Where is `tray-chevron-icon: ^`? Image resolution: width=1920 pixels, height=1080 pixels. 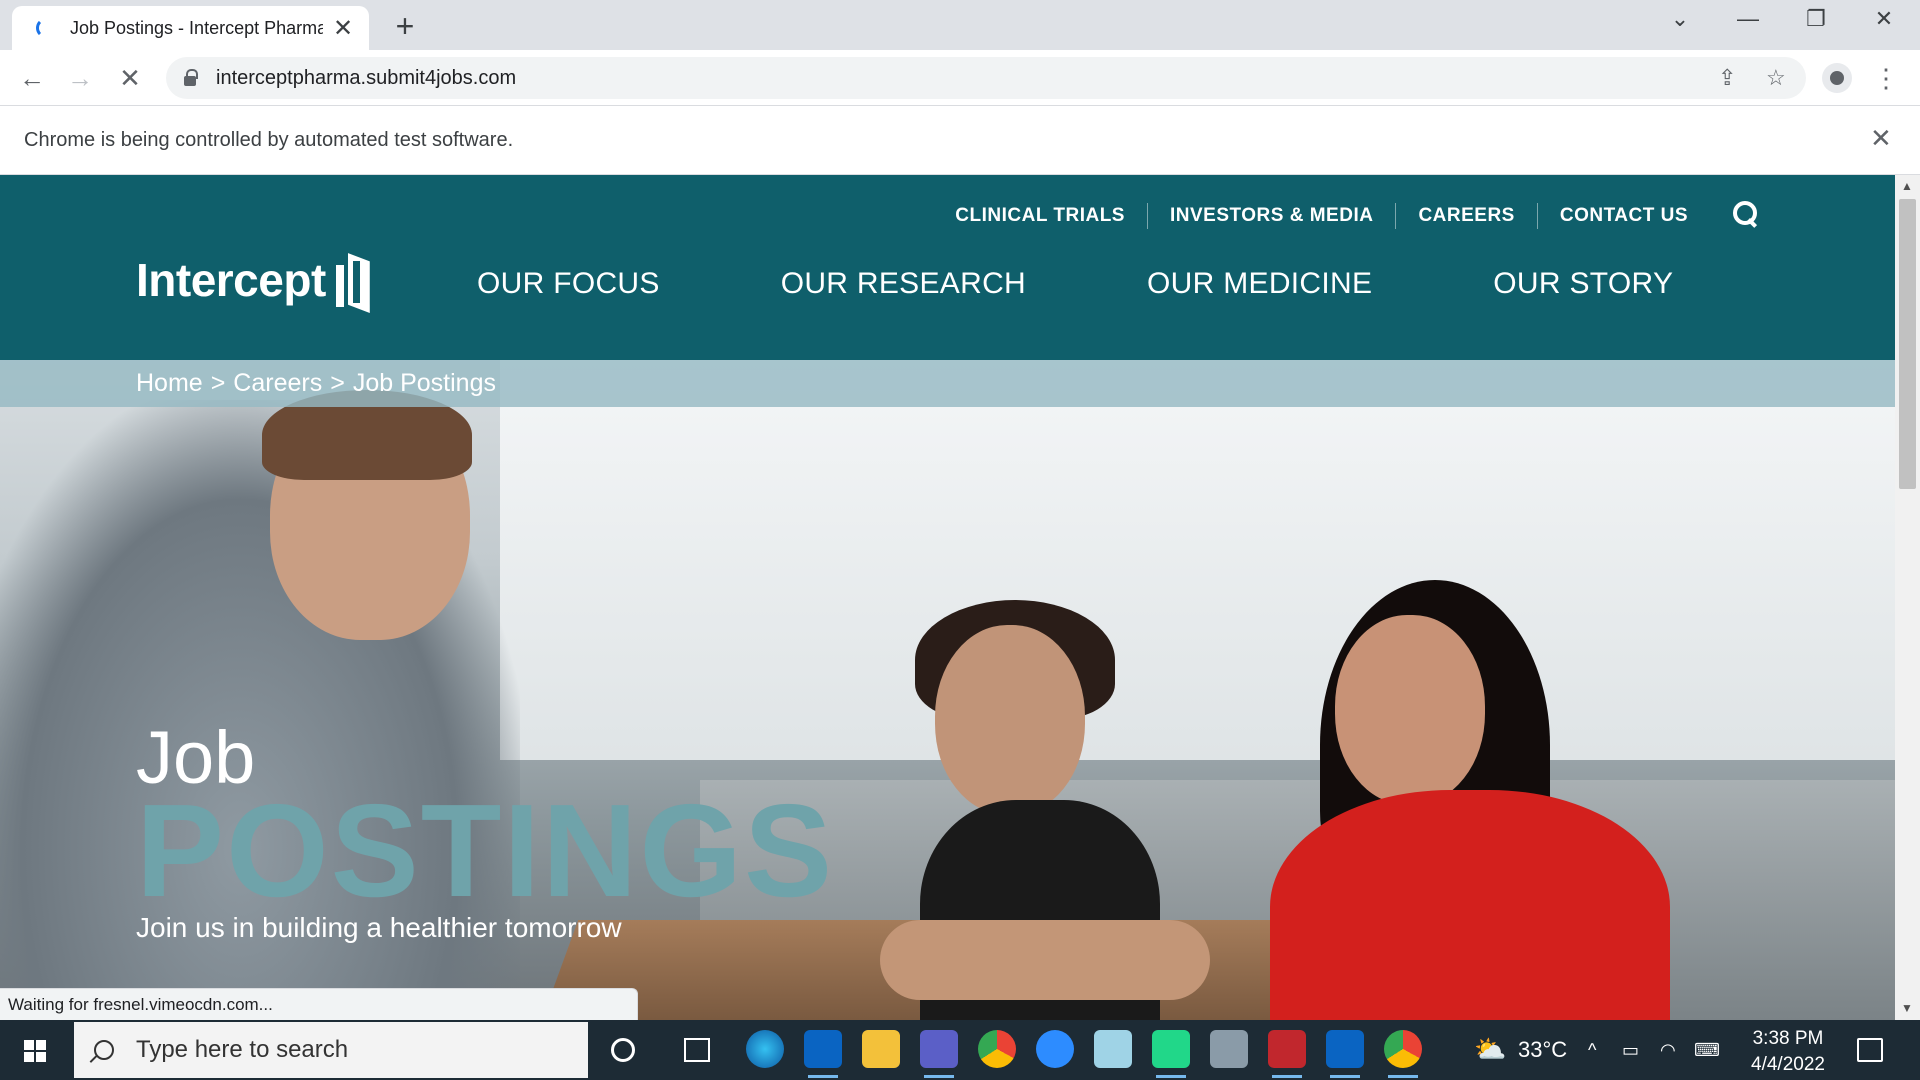 tray-chevron-icon: ^ is located at coordinates (1592, 1050).